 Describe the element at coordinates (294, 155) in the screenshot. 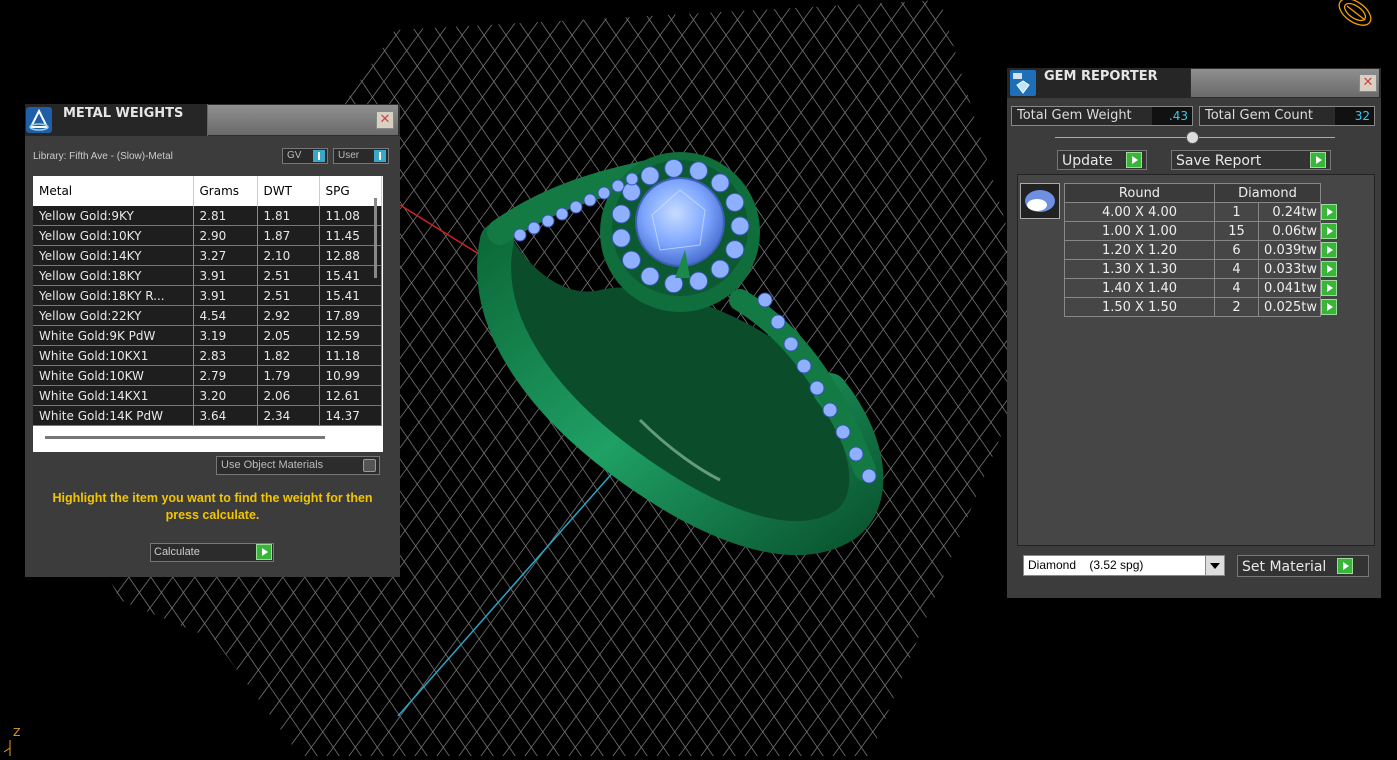

I see `gv-toggle-label: GV` at that location.